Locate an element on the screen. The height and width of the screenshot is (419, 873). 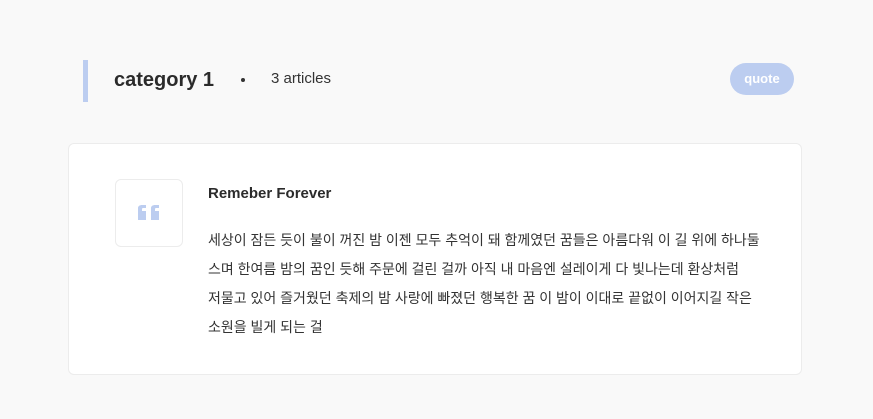
category-title: category 1 is located at coordinates (164, 80).